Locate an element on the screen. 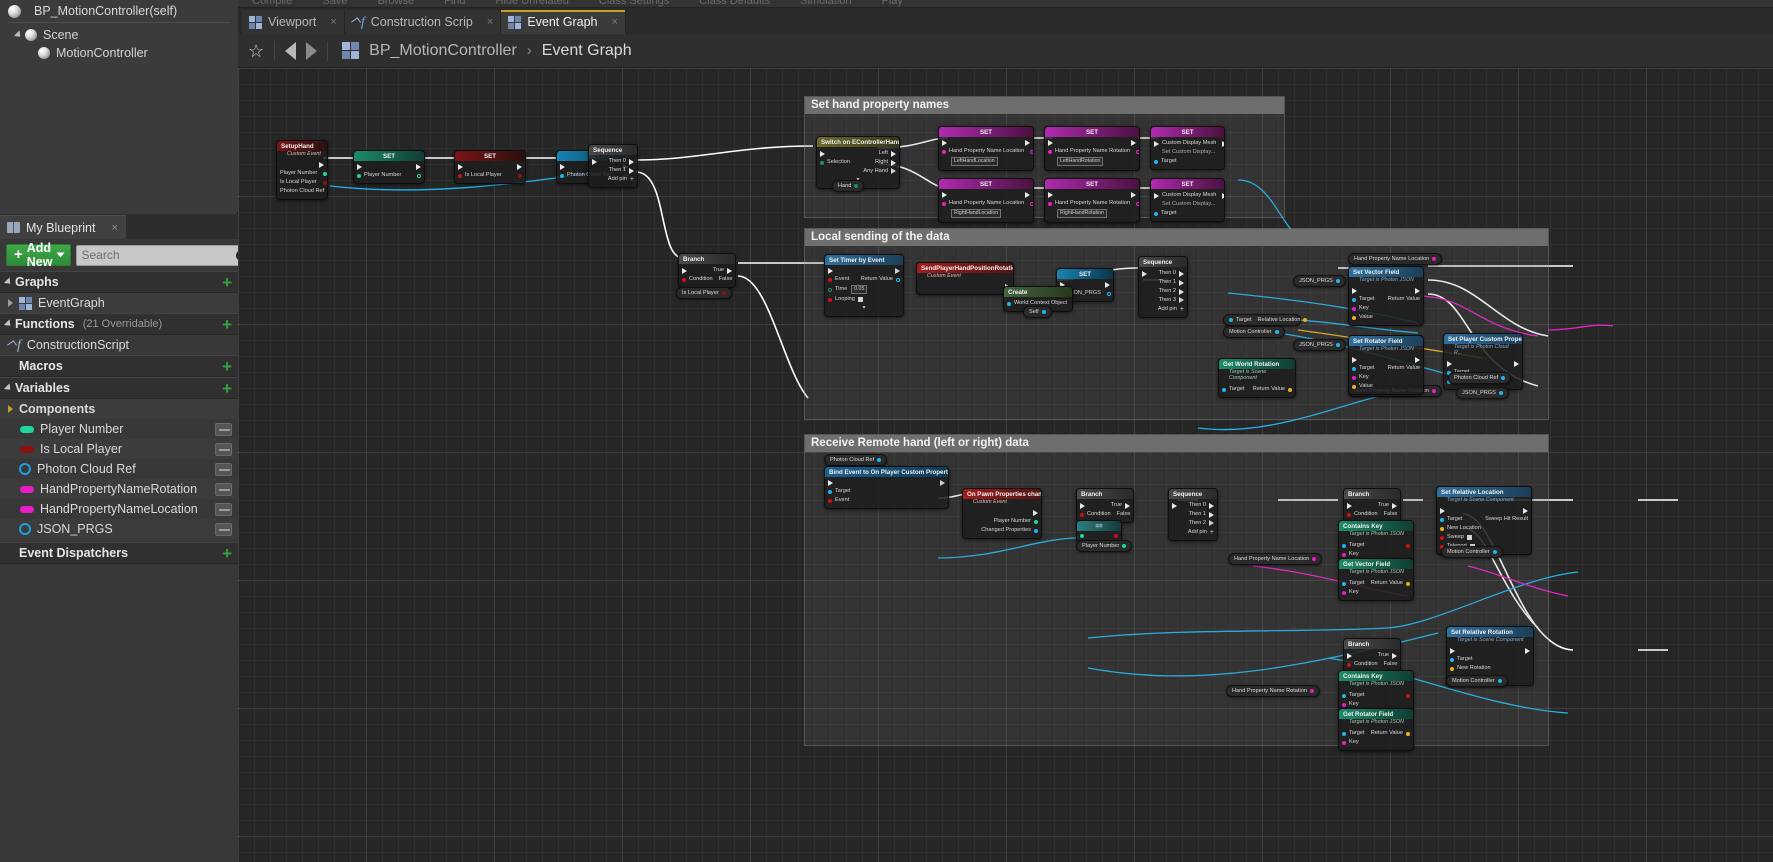  node-hand-property-name-location-1: Hand Property Name Location is located at coordinates (1395, 259).